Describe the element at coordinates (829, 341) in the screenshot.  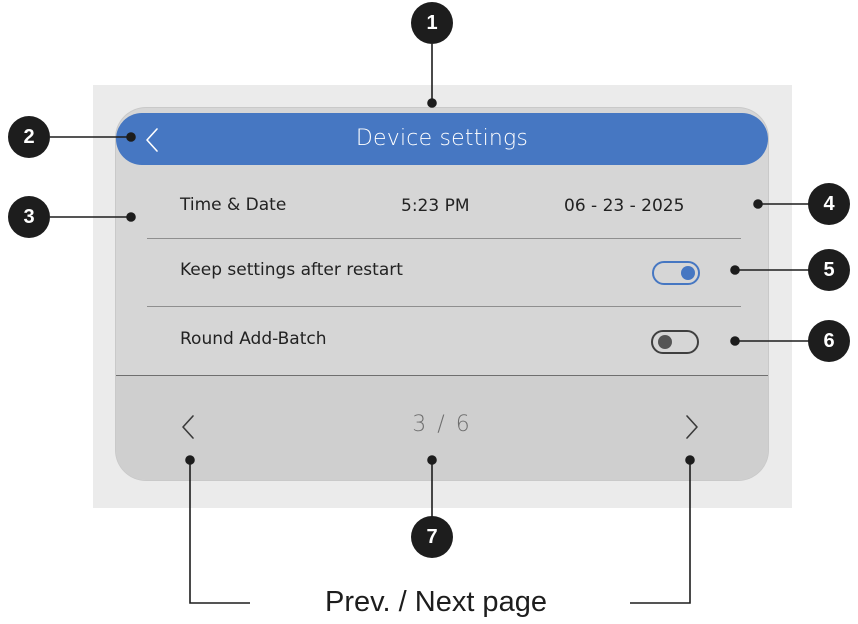
I see `callout-6: 6` at that location.